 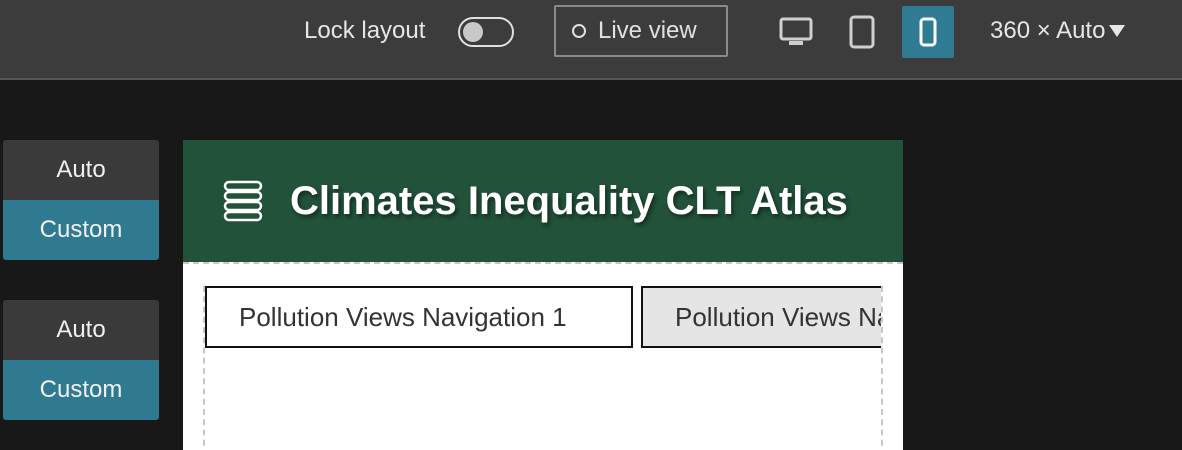 I want to click on caret-down-icon, so click(x=1117, y=31).